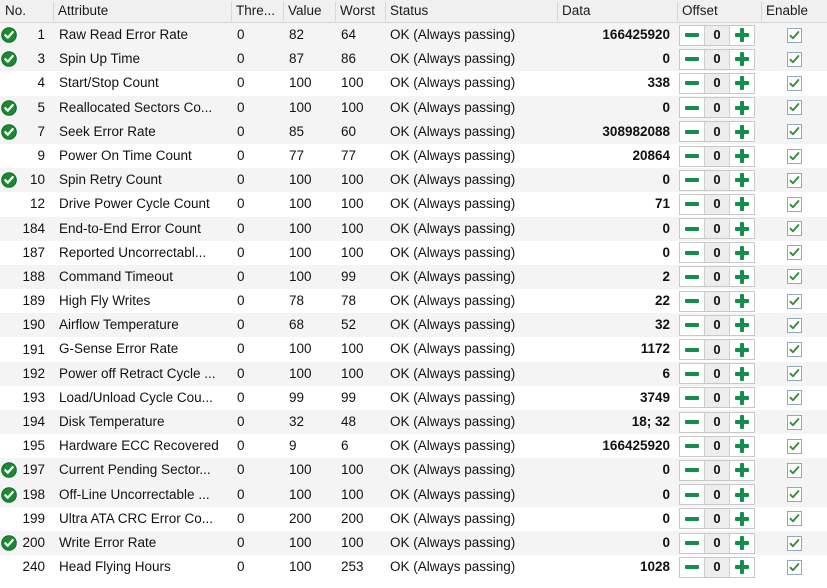 The width and height of the screenshot is (827, 588). I want to click on column-header-enable: Enable, so click(794, 11).